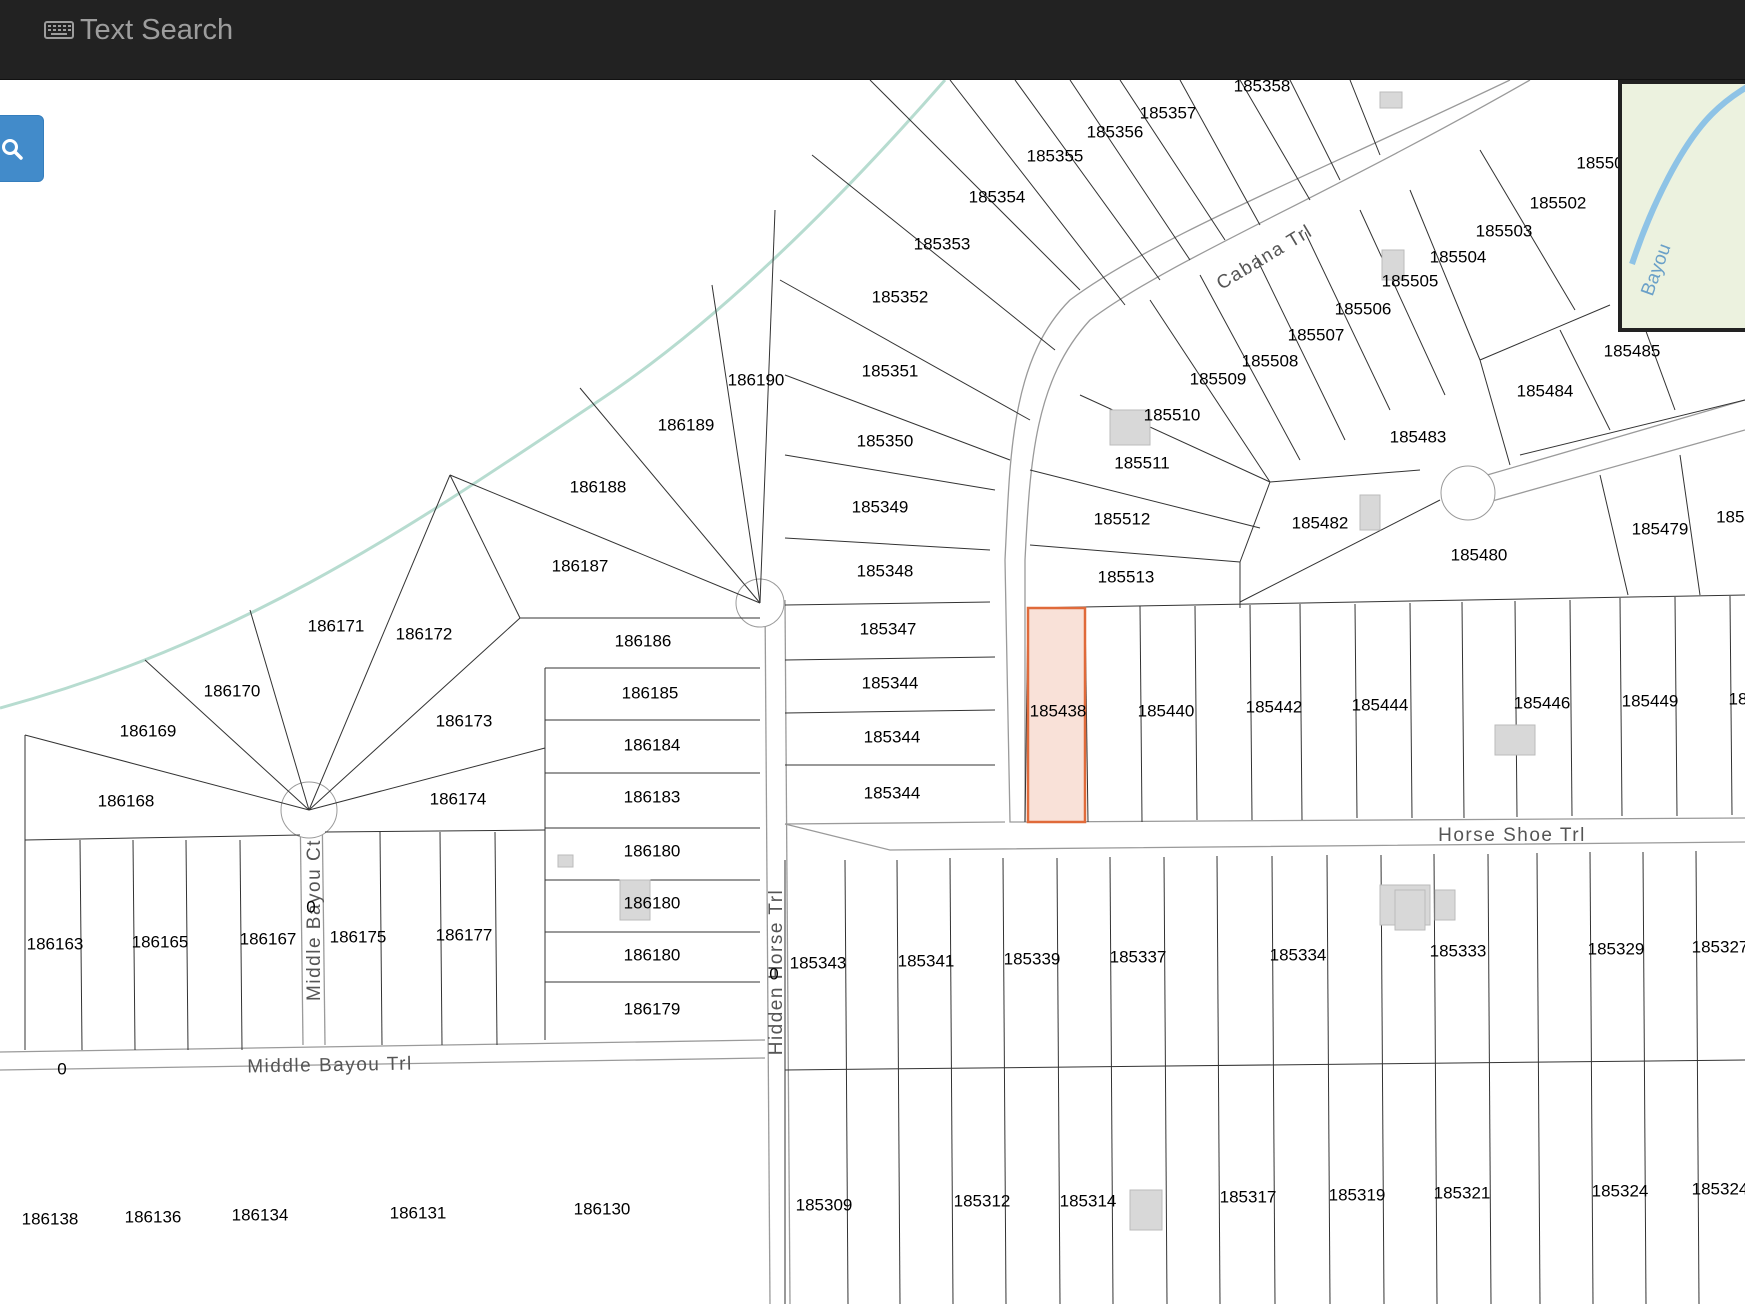 The width and height of the screenshot is (1745, 1304). What do you see at coordinates (1512, 835) in the screenshot?
I see `road-label-horseshoe: Horse Shoe Trl` at bounding box center [1512, 835].